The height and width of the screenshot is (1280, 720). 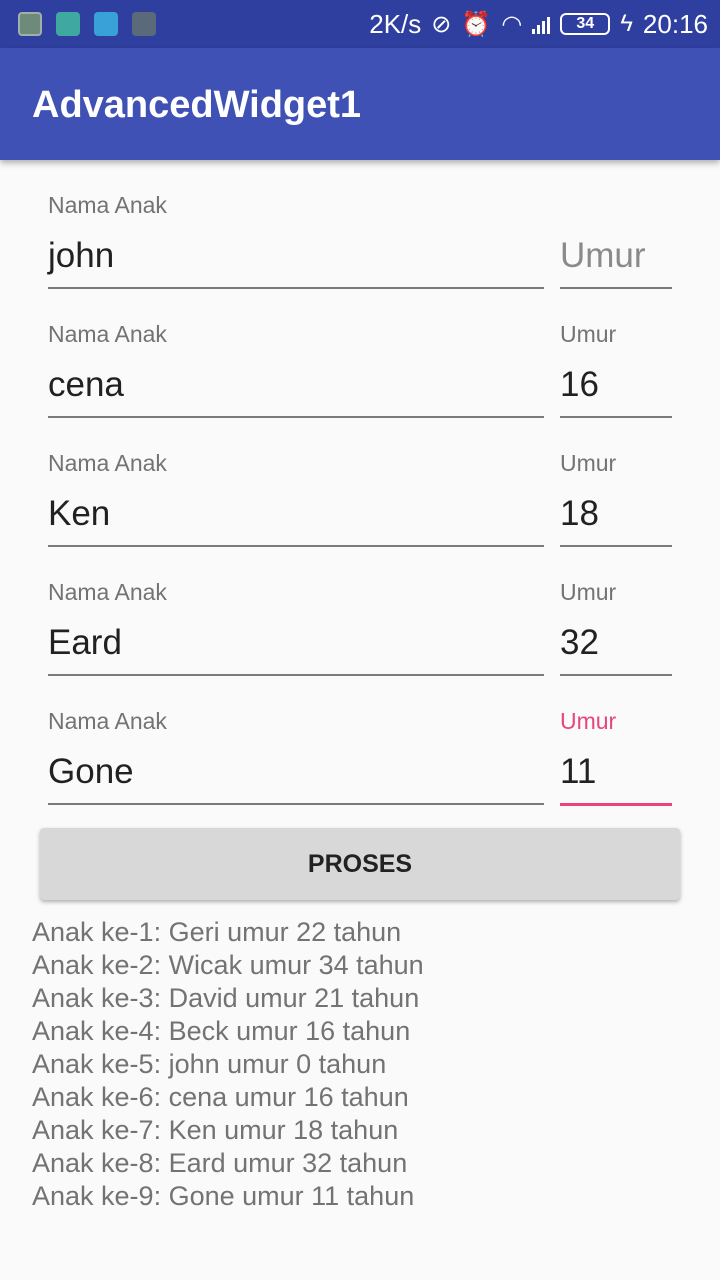 I want to click on age-field-5-focused: Umur 11, so click(x=616, y=754).